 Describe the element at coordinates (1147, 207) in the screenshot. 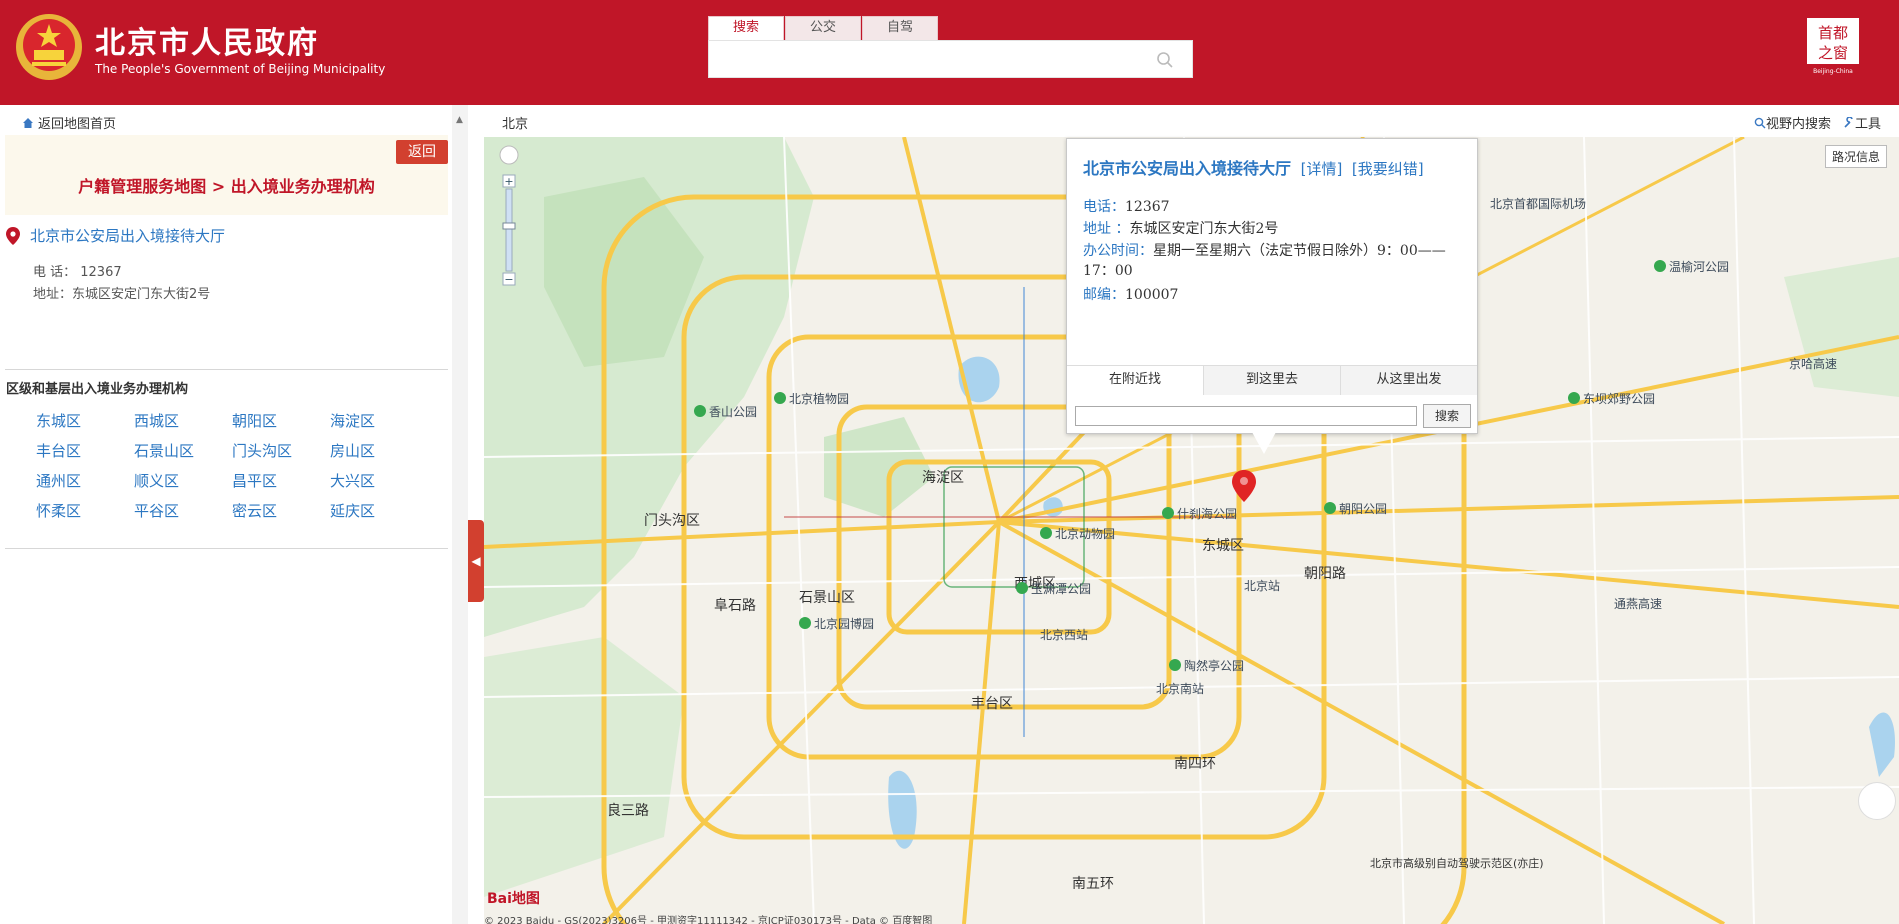

I see `phone-value: 12367` at that location.